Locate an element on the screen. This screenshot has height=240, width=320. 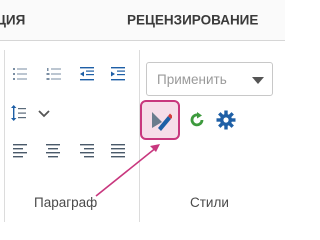
ribbon-tabs: ЦИЯ РЕЦЕНЗИРОВАНИЕ is located at coordinates (142, 20).